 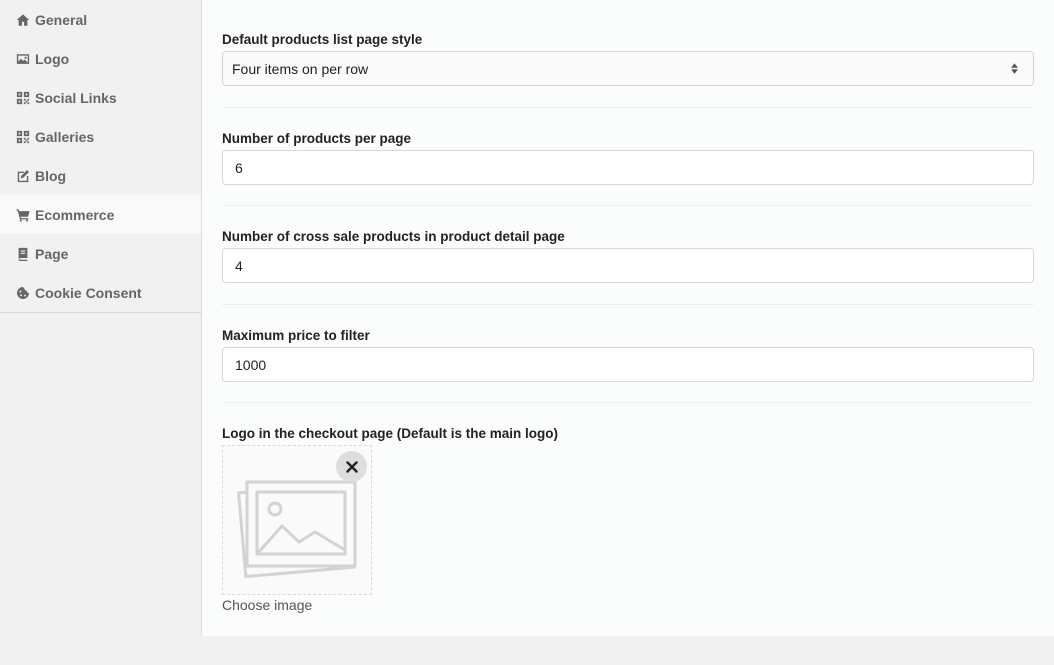 I want to click on sidebar-list: General Logo Social Links Galleries Blog, so click(x=100, y=156).